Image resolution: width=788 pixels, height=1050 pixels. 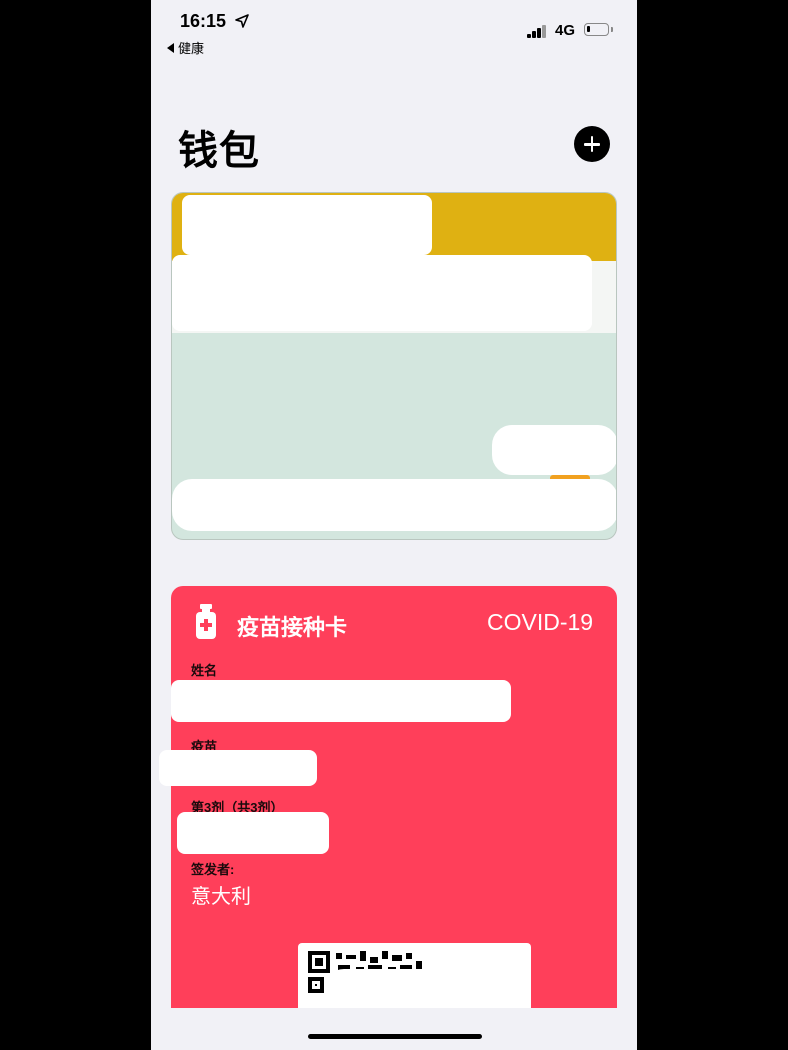 I want to click on home-indicator, so click(x=395, y=1036).